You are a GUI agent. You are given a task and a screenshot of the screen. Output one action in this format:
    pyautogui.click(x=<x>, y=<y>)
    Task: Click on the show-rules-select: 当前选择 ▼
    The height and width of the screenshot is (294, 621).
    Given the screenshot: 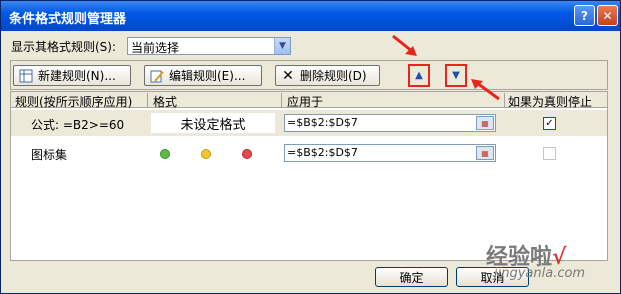 What is the action you would take?
    pyautogui.click(x=209, y=46)
    